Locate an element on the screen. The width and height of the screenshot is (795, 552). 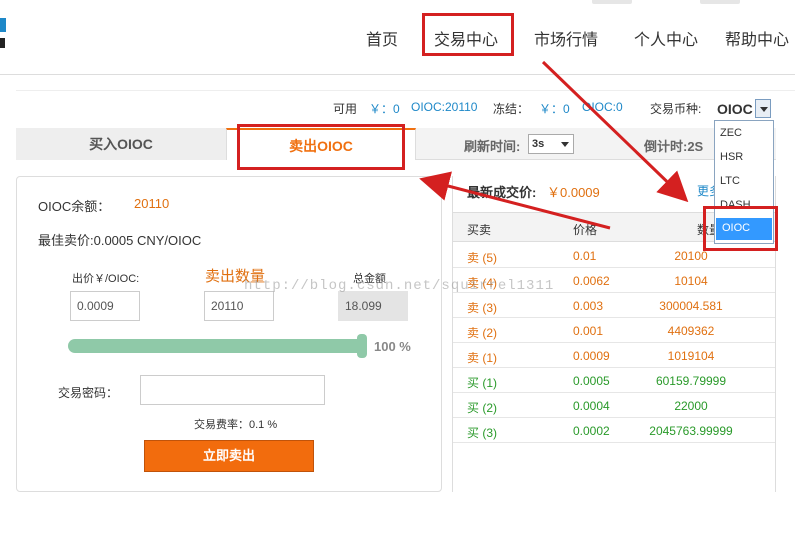
annotation-box-trade-center is located at coordinates (468, 34).